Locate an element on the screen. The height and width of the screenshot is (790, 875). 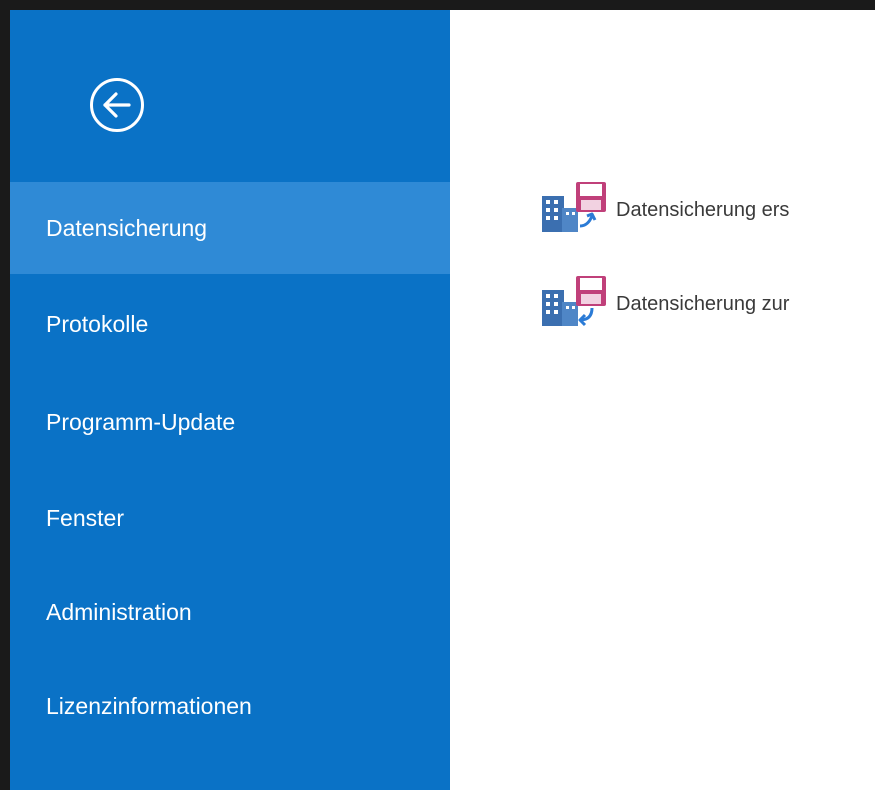
restore-backup-label: Datensicherung zur is located at coordinates (703, 303).